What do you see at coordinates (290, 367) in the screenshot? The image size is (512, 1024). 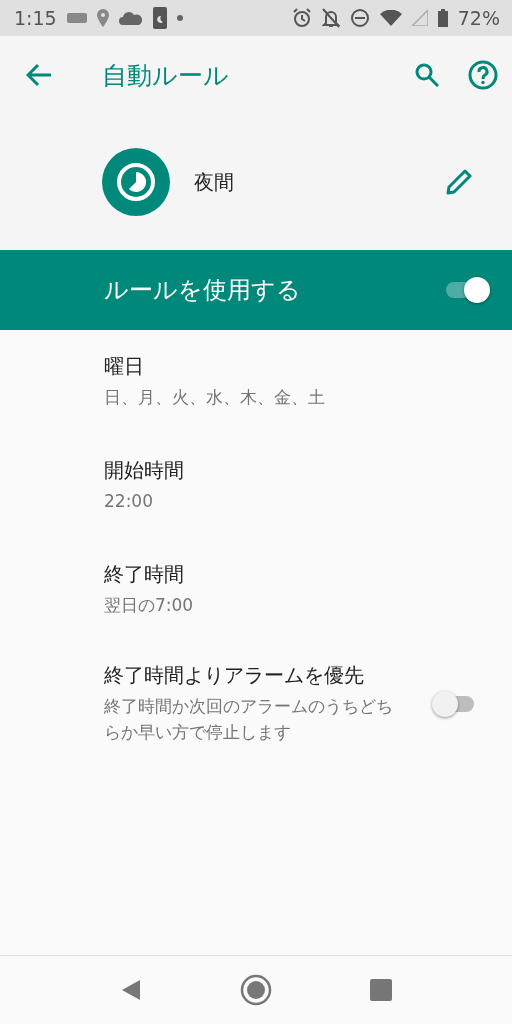 I see `setting-title: 曜日` at bounding box center [290, 367].